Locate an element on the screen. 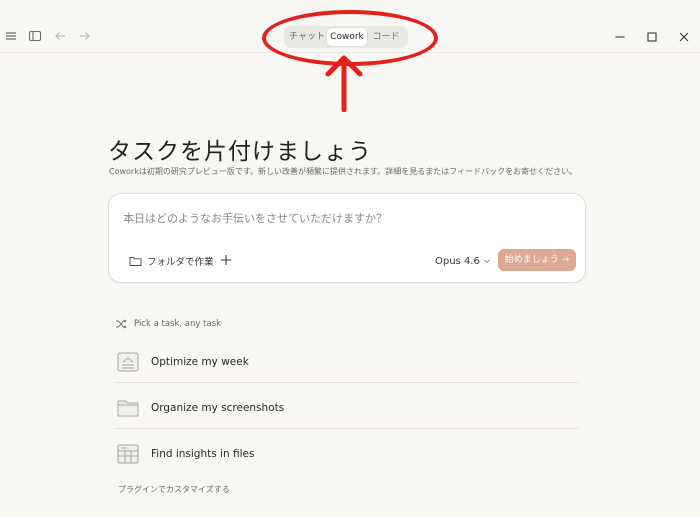 Image resolution: width=700 pixels, height=517 pixels. task-picker-header: Pick a task, any task is located at coordinates (168, 324).